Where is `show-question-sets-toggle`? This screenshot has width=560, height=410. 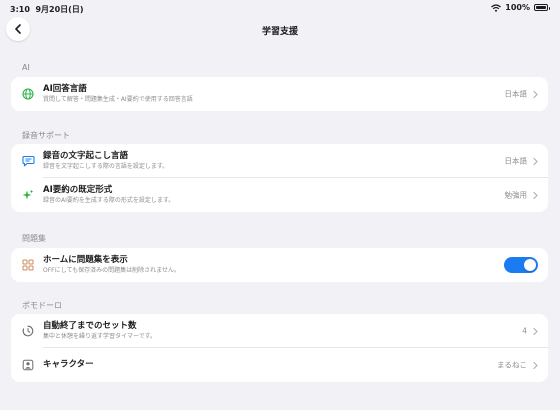 show-question-sets-toggle is located at coordinates (521, 265).